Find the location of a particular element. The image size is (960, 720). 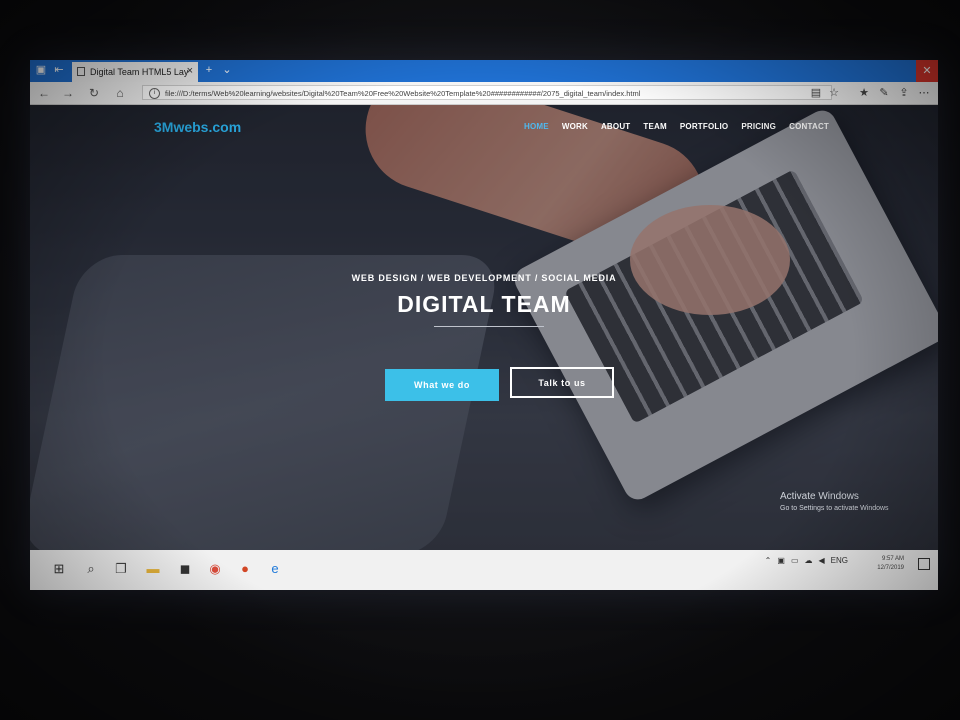

talk-to-us-button: Talk to us is located at coordinates (562, 382).